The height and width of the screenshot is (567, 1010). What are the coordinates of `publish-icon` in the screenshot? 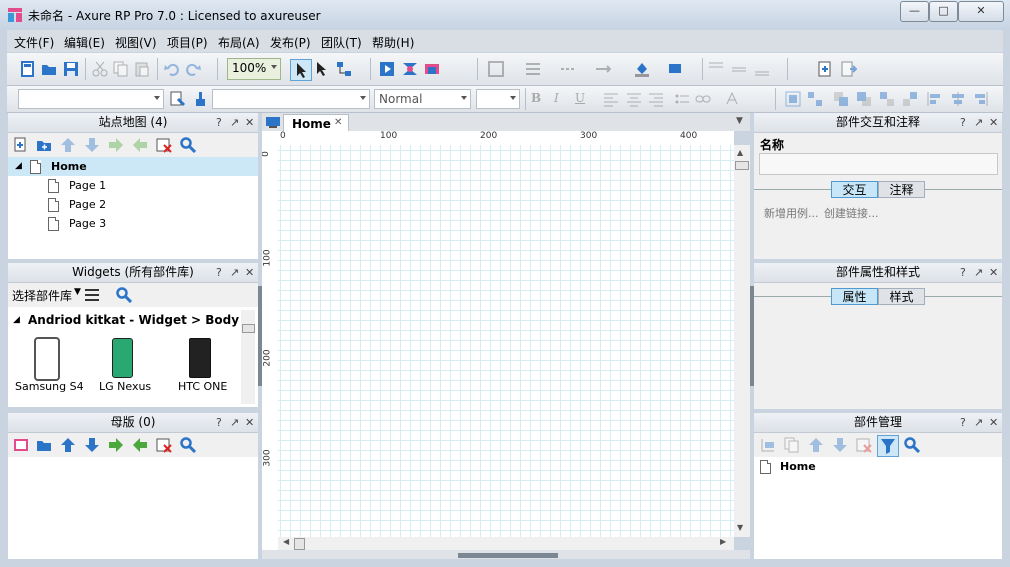 It's located at (432, 69).